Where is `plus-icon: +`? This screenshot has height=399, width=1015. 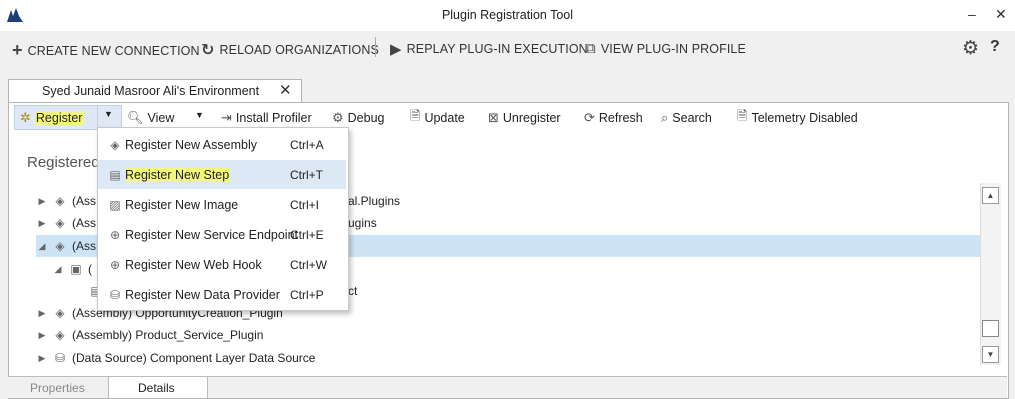
plus-icon: + is located at coordinates (17, 50).